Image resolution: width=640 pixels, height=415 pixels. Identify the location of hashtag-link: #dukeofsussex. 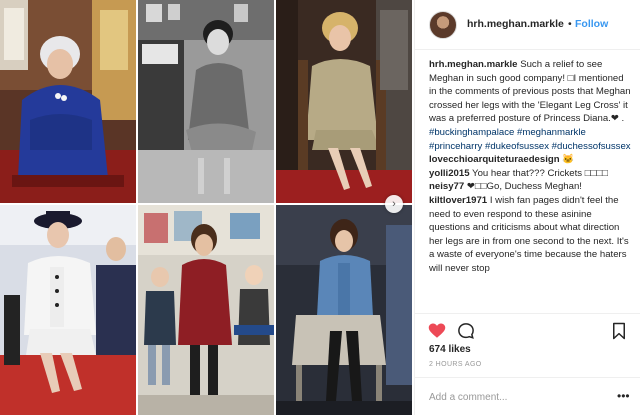
(517, 146).